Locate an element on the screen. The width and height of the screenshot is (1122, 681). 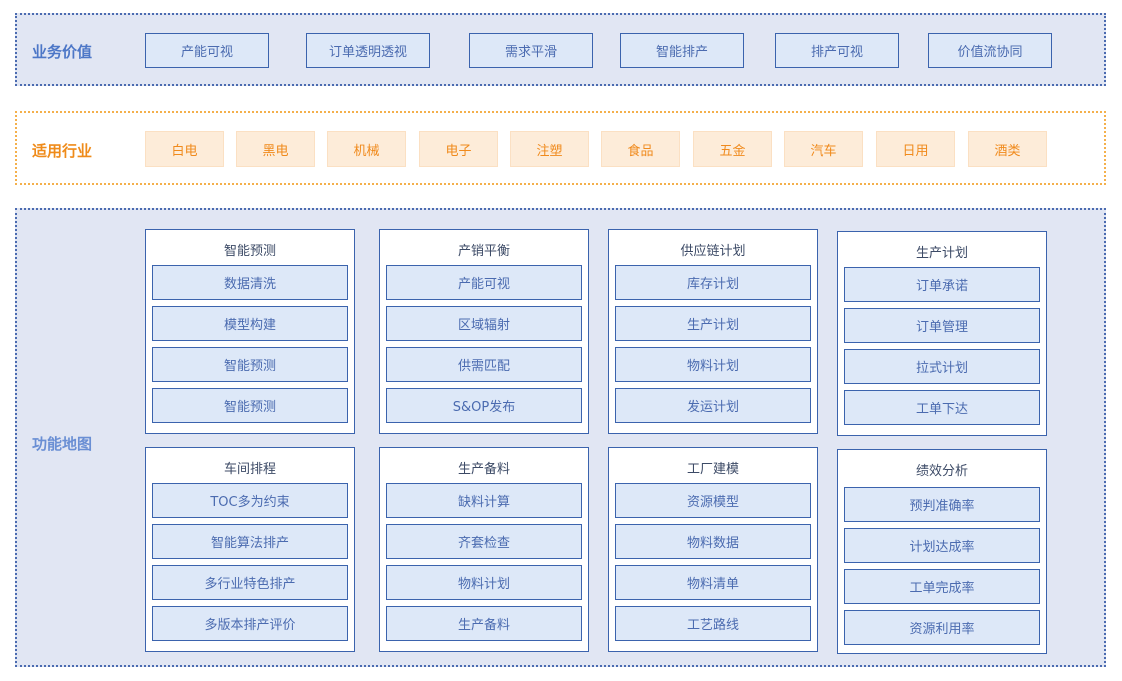
module-item: 生产备料 is located at coordinates (484, 623).